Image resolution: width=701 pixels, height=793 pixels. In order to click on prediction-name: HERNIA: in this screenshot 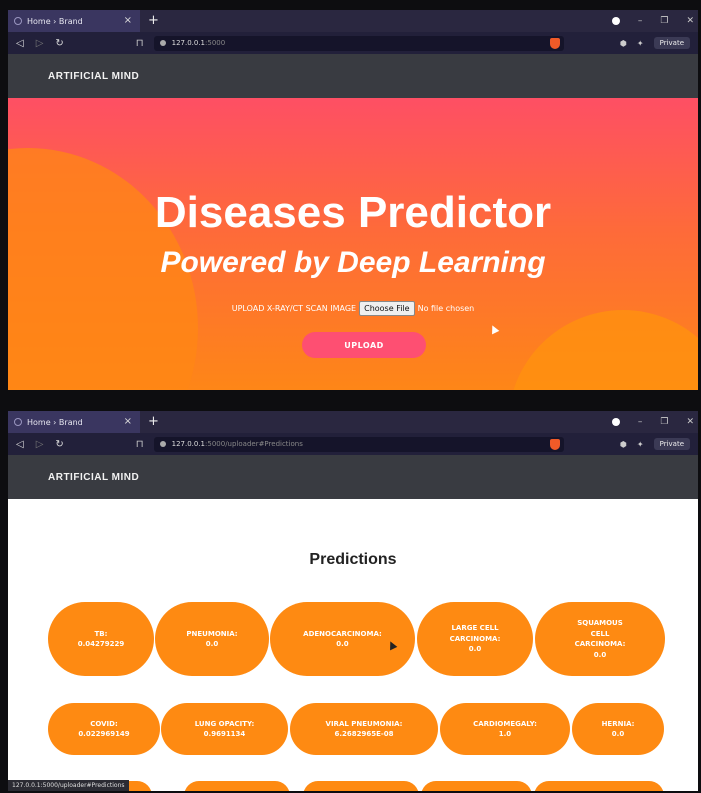, I will do `click(618, 723)`.